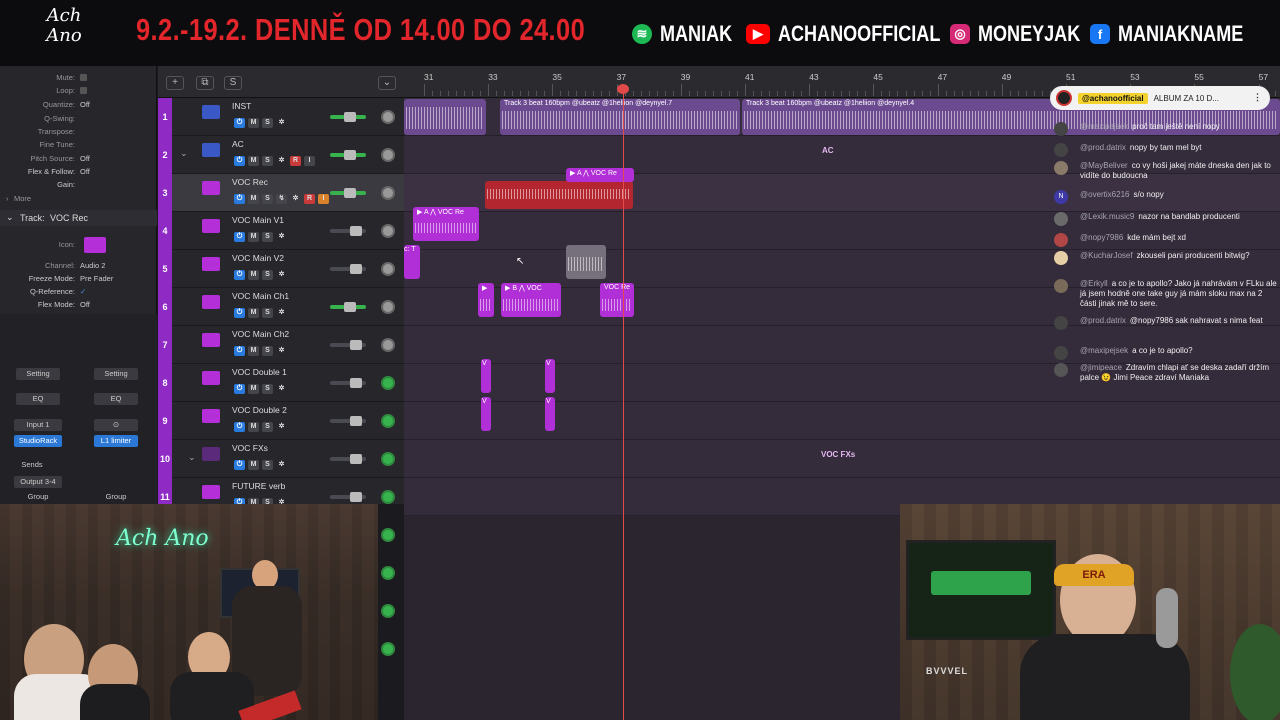 The image size is (1280, 720). I want to click on audio-region: ▶ A ⋀ VOC Re, so click(446, 224).